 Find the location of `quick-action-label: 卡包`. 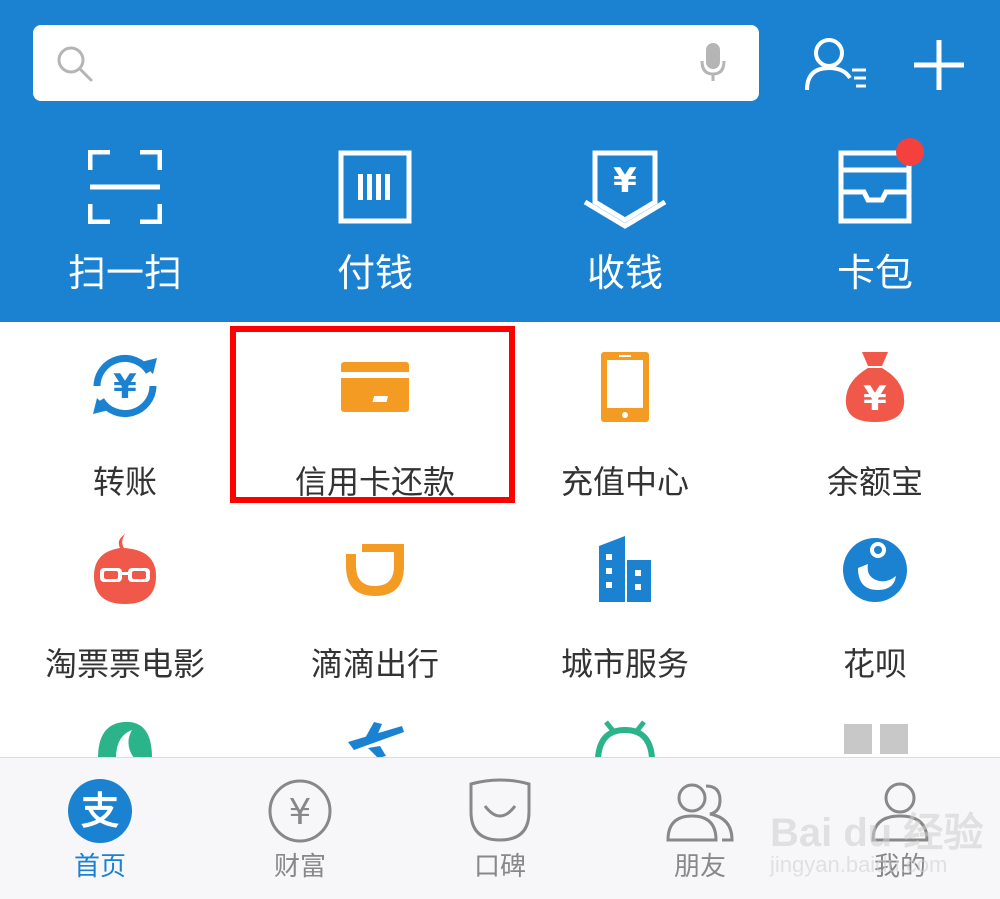

quick-action-label: 卡包 is located at coordinates (874, 273).